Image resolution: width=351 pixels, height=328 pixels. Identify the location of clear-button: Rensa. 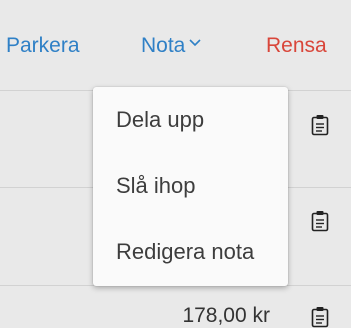
(296, 46).